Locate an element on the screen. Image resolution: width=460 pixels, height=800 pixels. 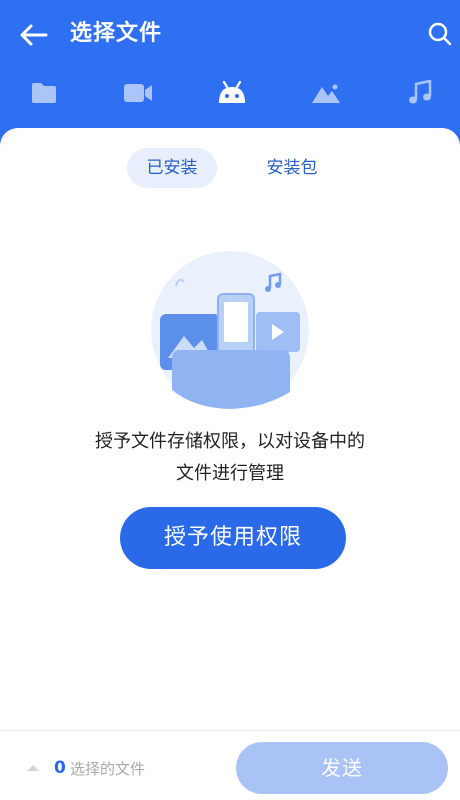
tab-folder is located at coordinates (44, 93).